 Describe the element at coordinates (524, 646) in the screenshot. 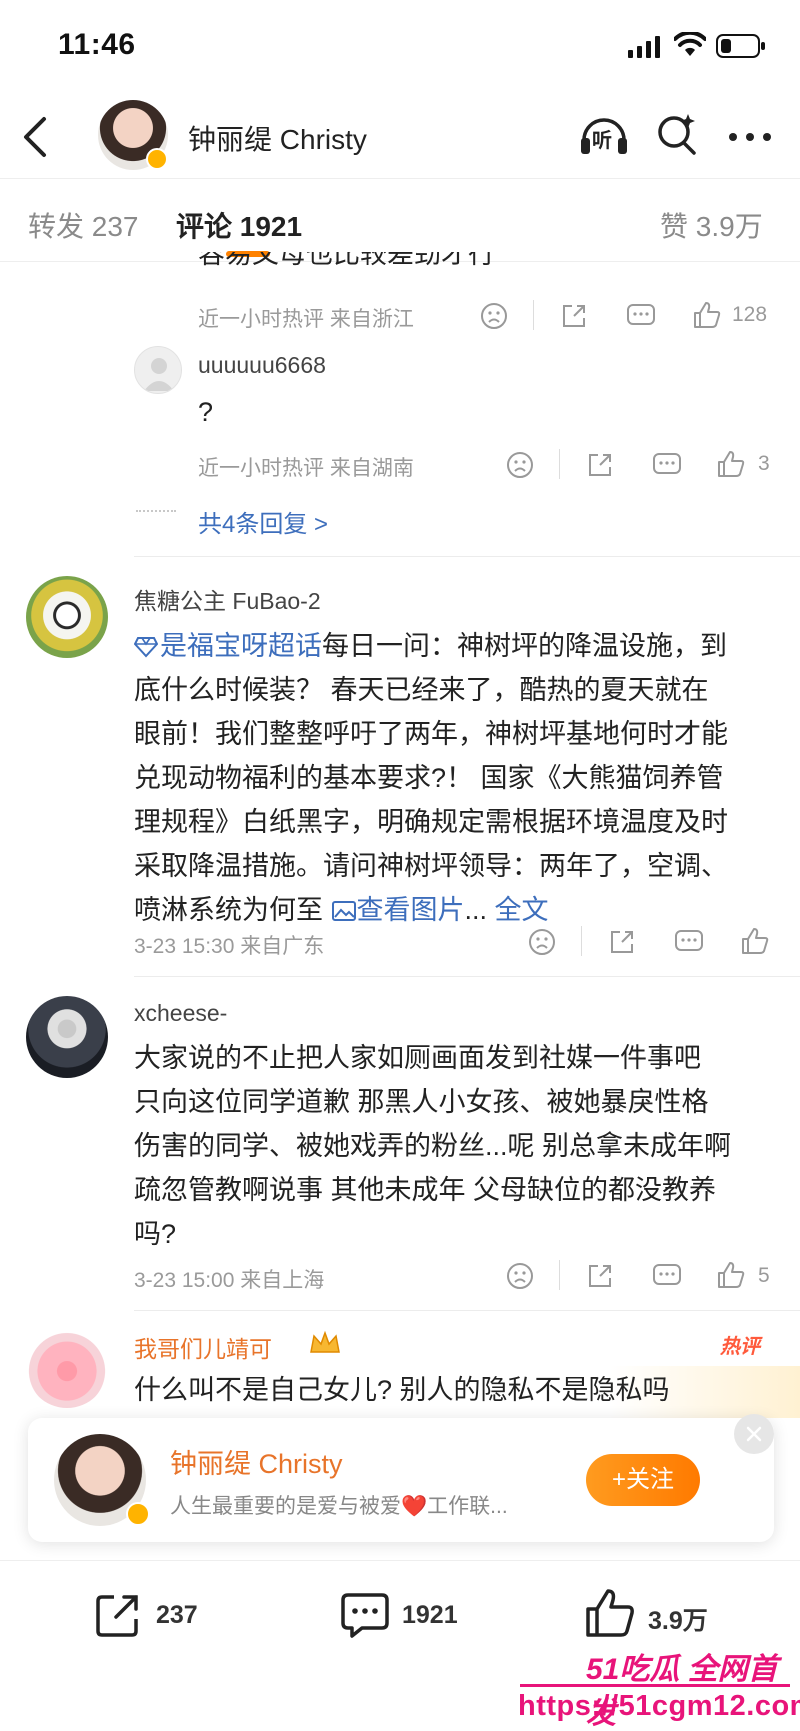

I see `comment-line-text: 每日一问：神树坪的降温设施，到` at that location.